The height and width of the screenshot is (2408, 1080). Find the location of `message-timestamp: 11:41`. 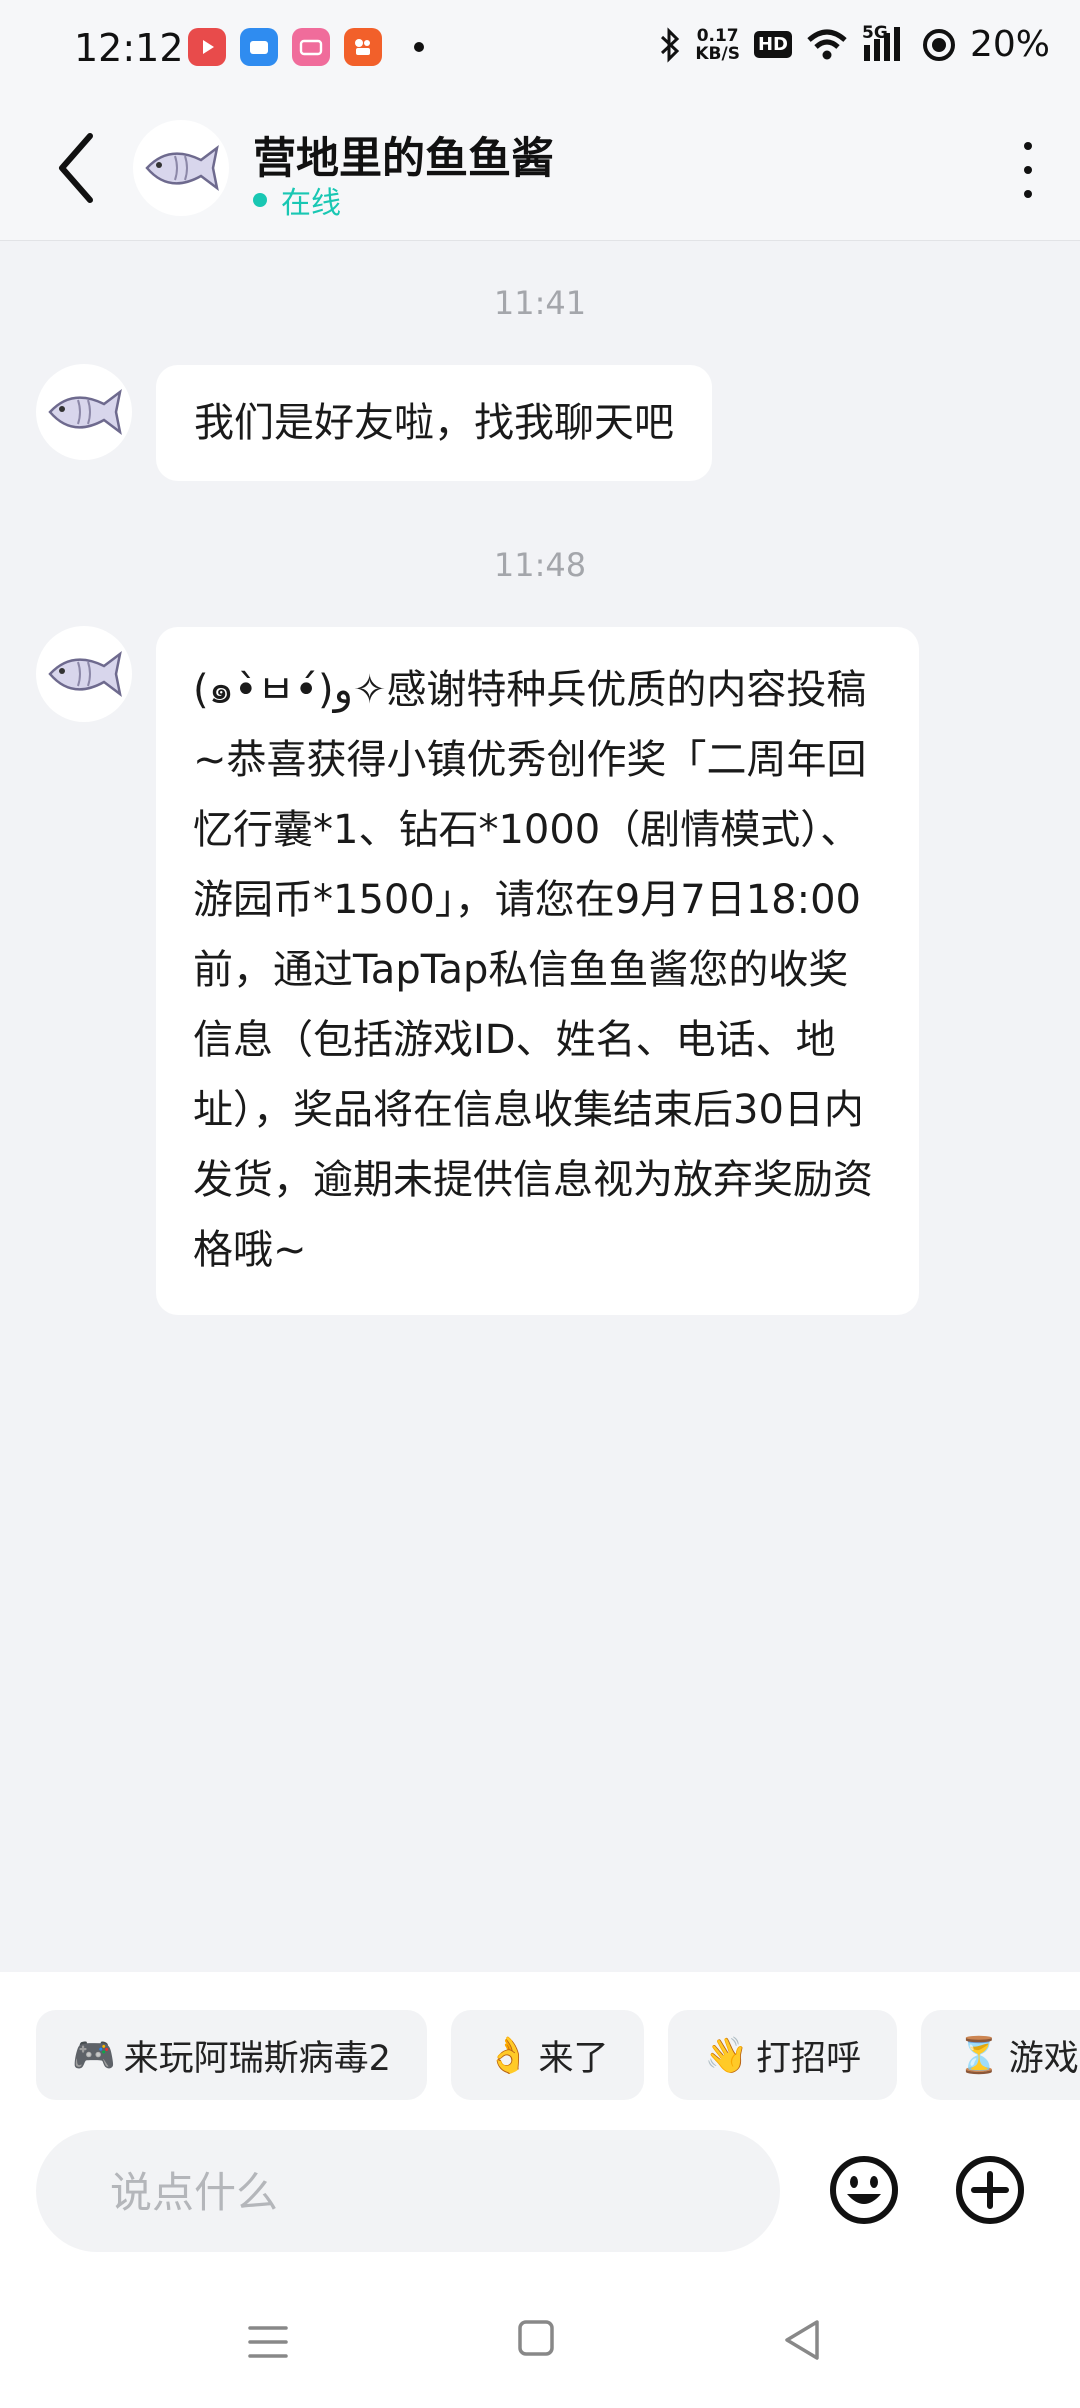

message-timestamp: 11:41 is located at coordinates (540, 303).